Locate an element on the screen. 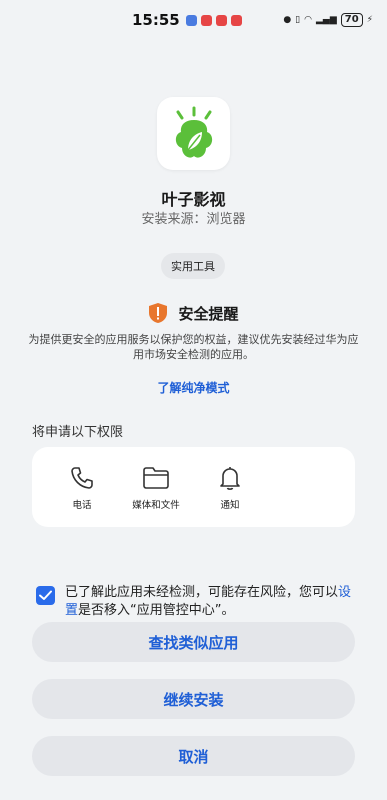 The height and width of the screenshot is (800, 387). phone-icon is located at coordinates (82, 478).